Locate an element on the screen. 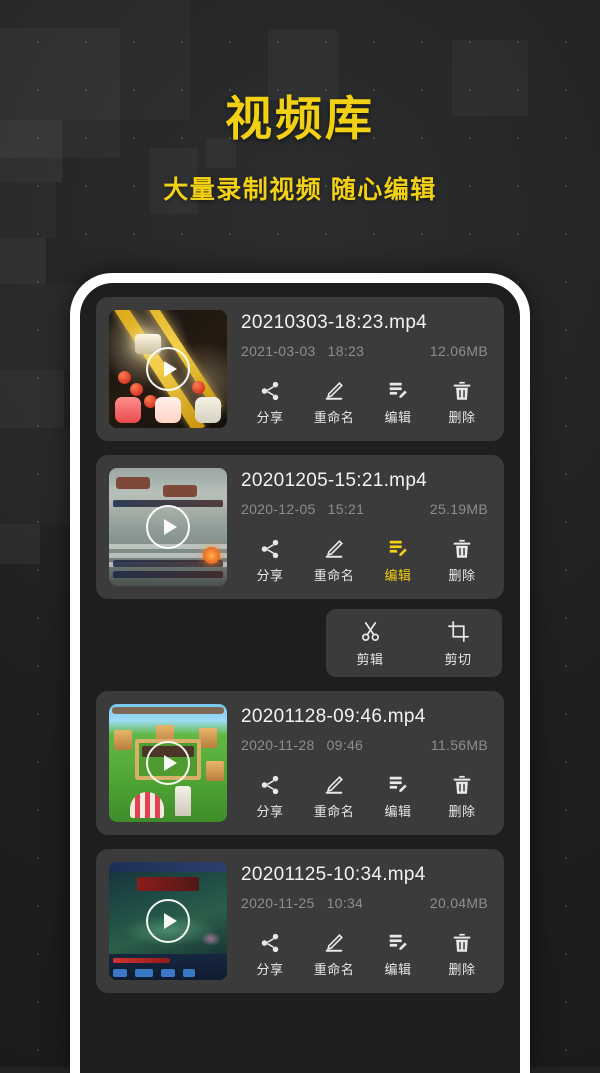 The height and width of the screenshot is (1073, 600). page-subtitle: 大量录制视频 随心编辑 is located at coordinates (300, 190).